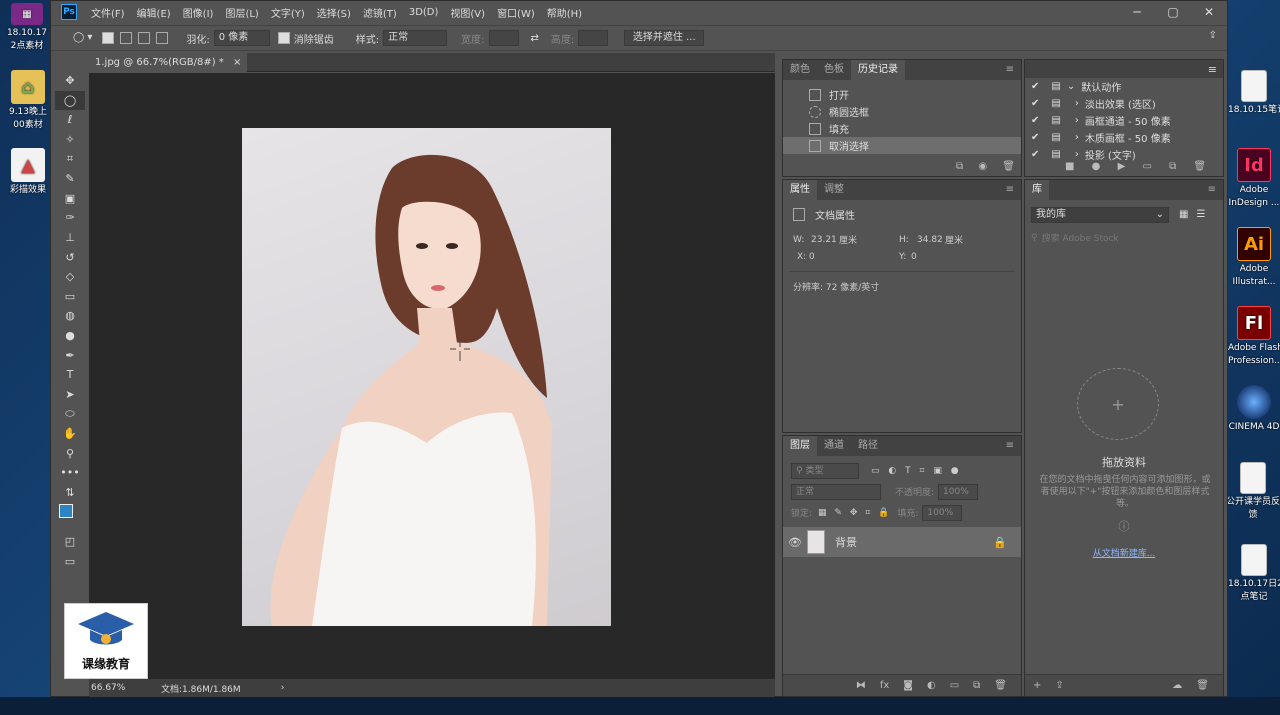  I want to click on menu-layer: 图层(L), so click(241, 12).